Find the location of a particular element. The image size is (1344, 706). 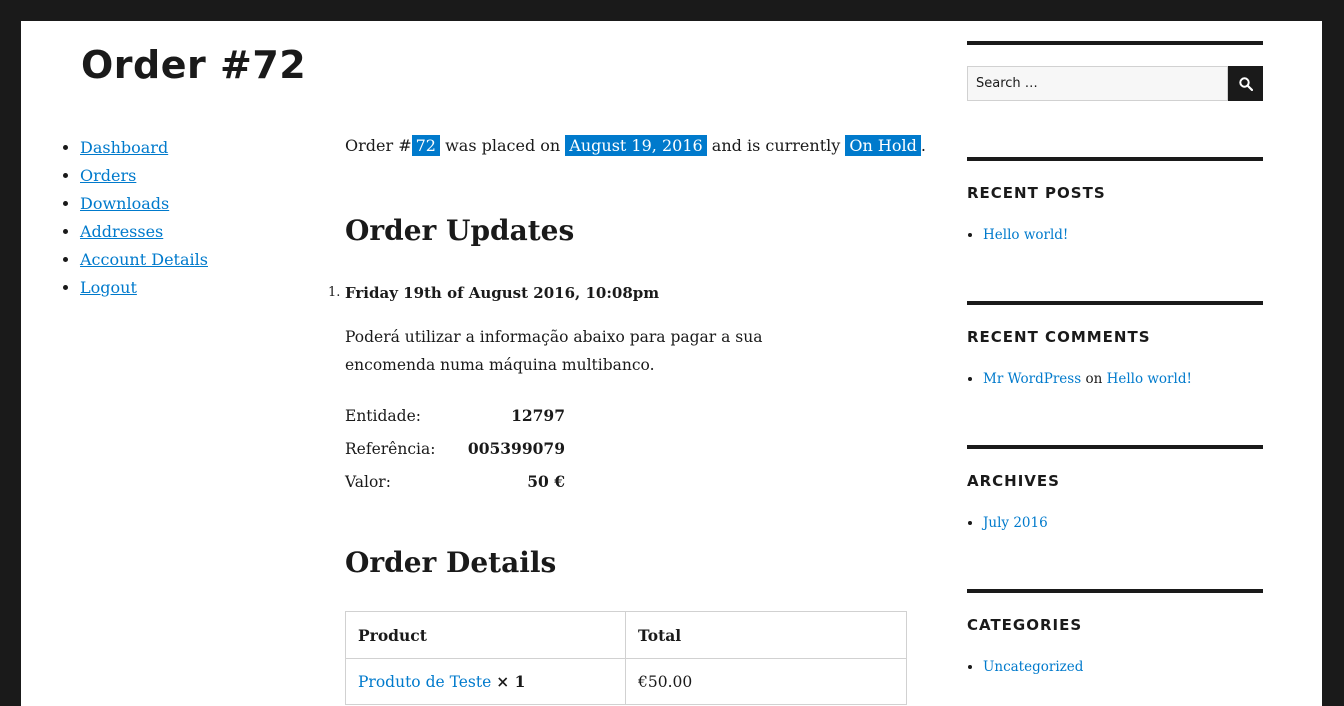

payment-value: 50 € is located at coordinates (546, 481).